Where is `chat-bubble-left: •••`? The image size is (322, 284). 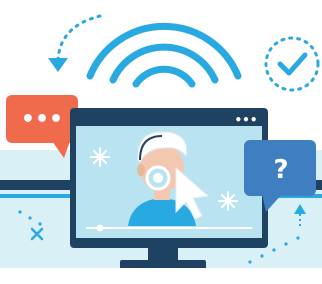 chat-bubble-left: ••• is located at coordinates (42, 126).